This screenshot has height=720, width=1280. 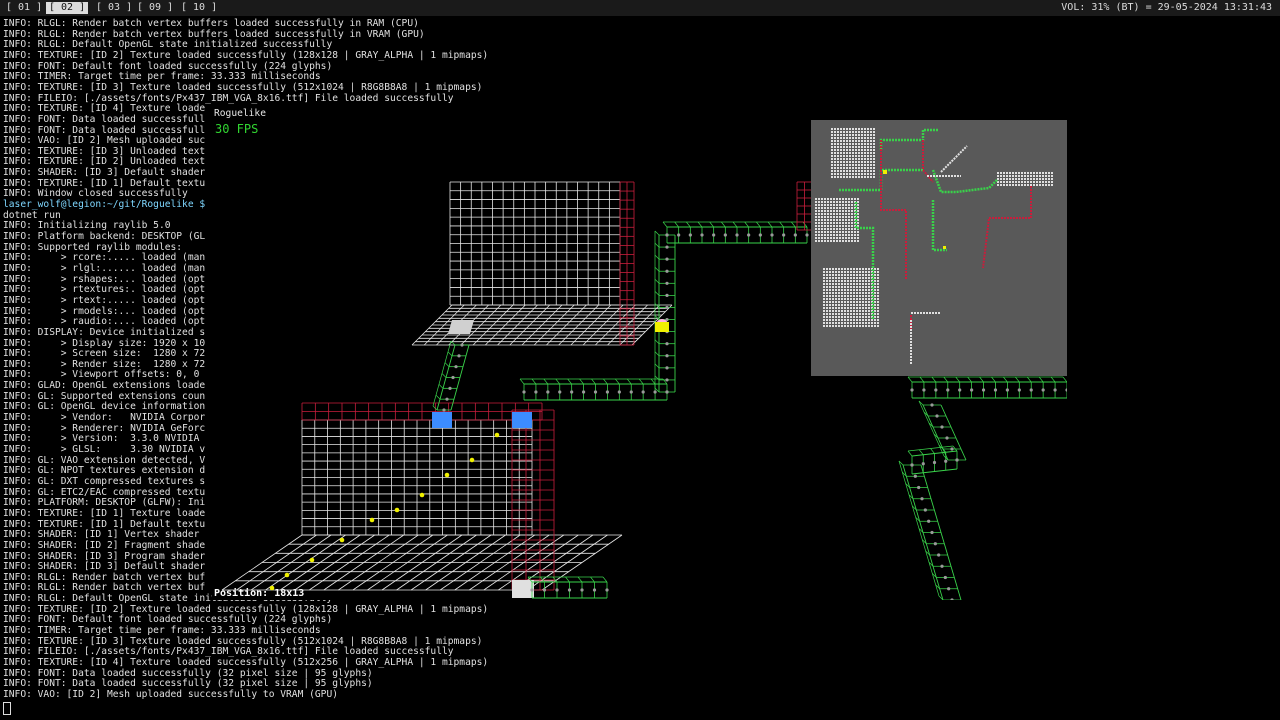 I want to click on workspace-tab: [ 01 ], so click(x=24, y=8).